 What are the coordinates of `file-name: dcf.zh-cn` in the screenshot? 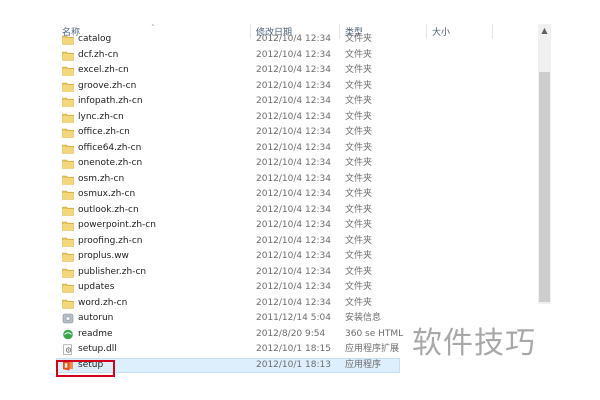 It's located at (98, 55).